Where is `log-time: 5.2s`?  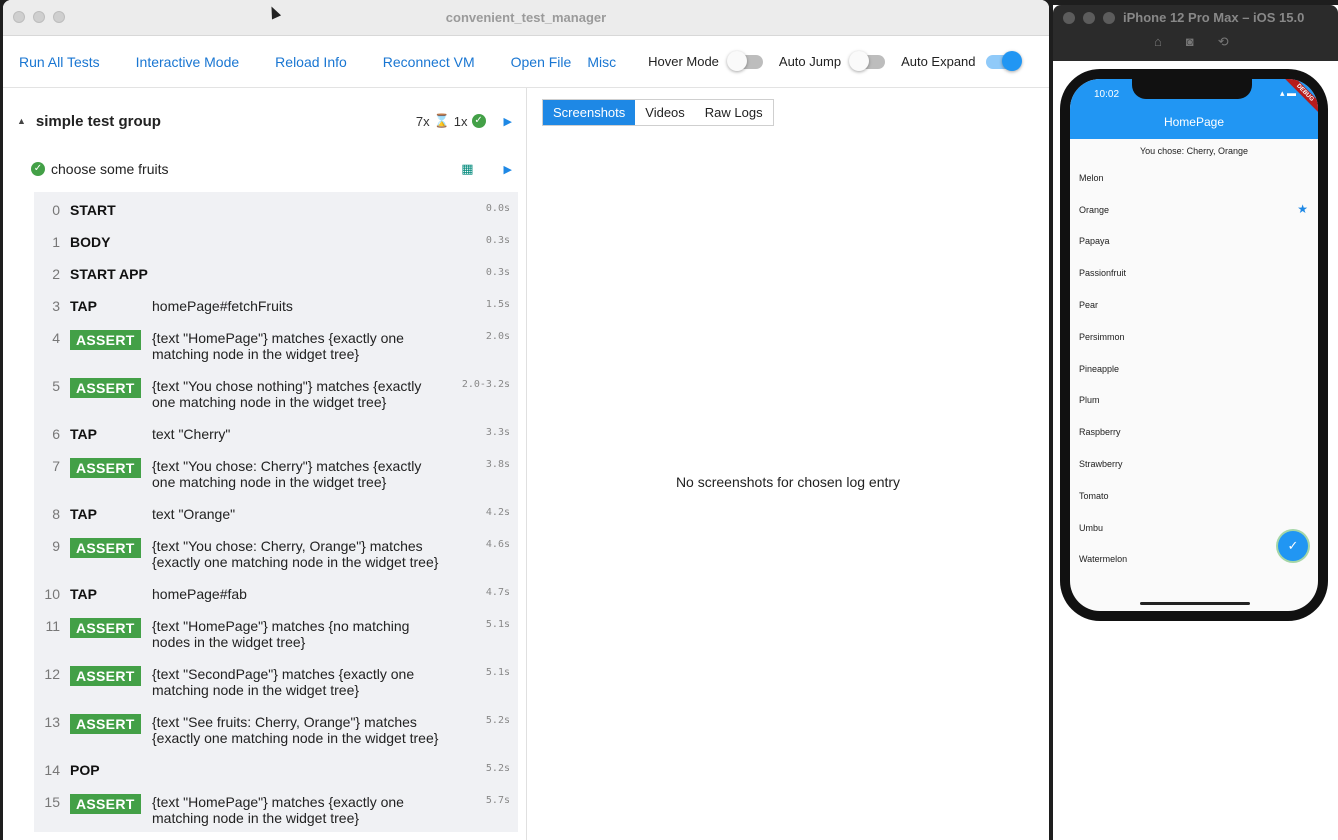
log-time: 5.2s is located at coordinates (497, 768).